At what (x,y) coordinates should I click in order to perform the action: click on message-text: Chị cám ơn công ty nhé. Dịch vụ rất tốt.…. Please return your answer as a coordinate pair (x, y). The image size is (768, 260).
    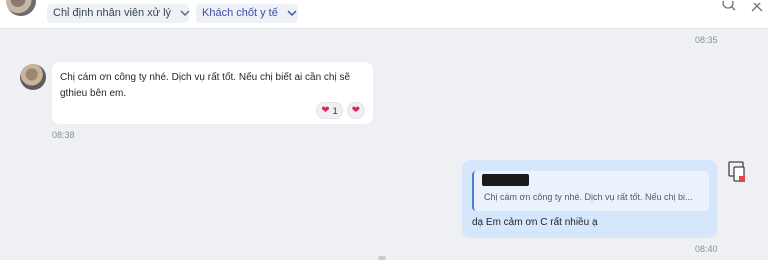
    Looking at the image, I should click on (205, 85).